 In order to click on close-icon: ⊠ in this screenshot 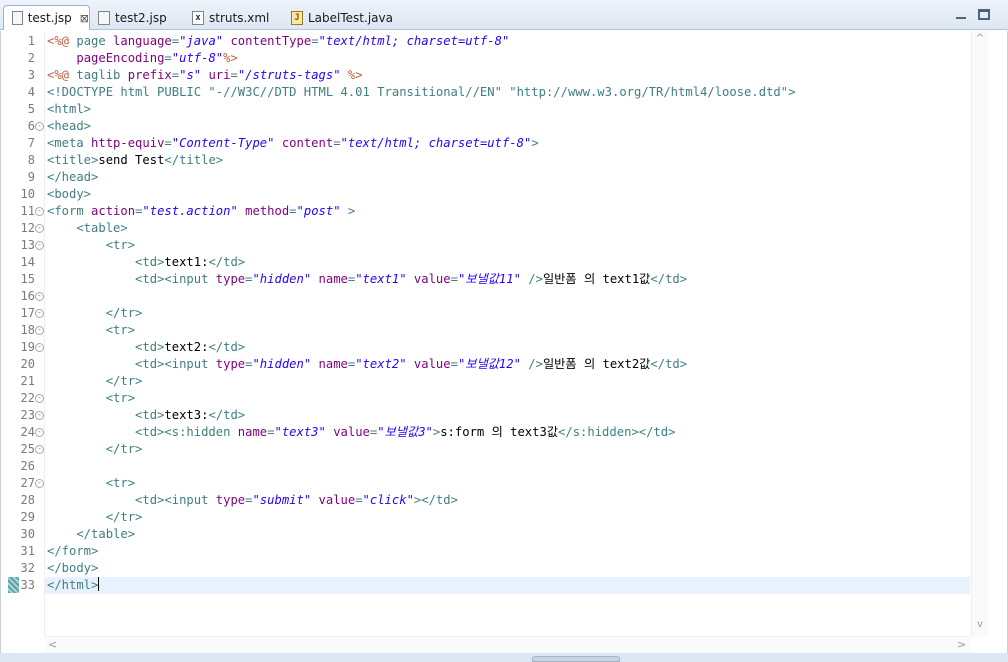, I will do `click(84, 18)`.